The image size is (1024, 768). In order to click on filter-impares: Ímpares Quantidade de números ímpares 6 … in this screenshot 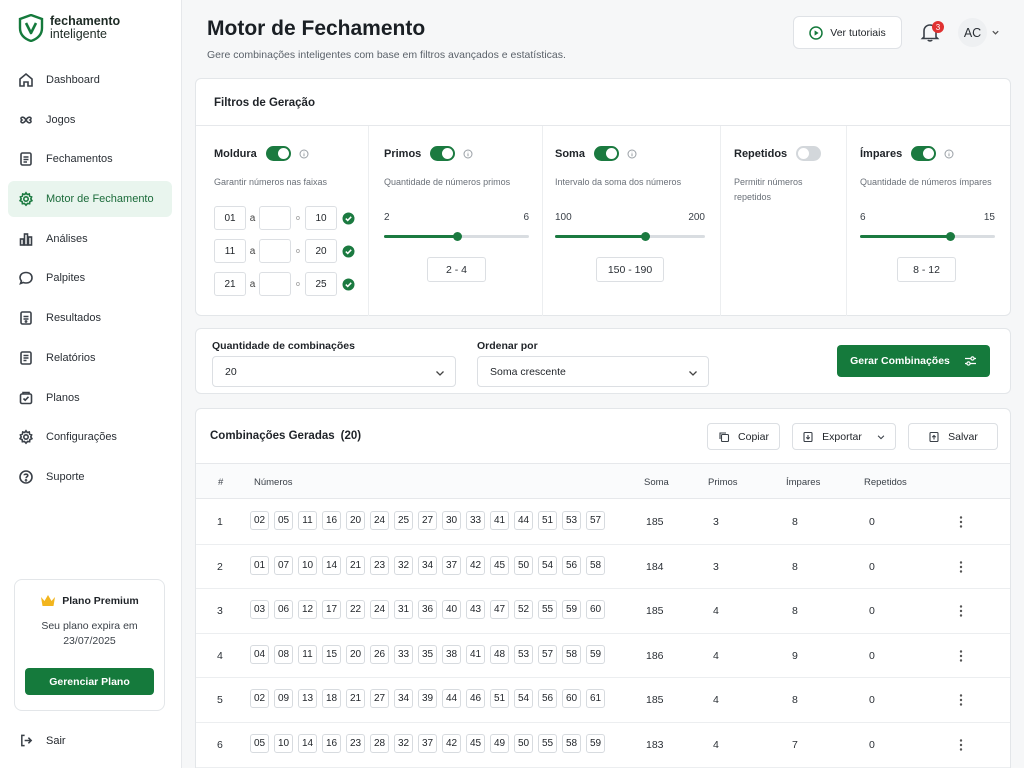, I will do `click(928, 221)`.